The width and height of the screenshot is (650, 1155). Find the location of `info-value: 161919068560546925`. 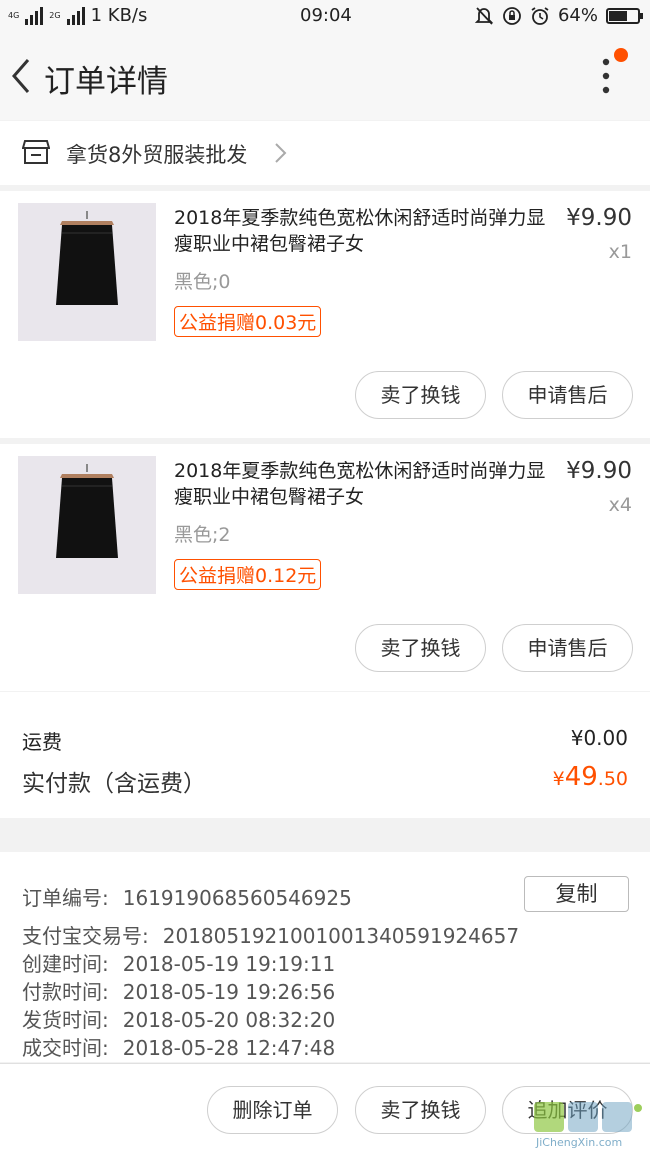

info-value: 161919068560546925 is located at coordinates (237, 898).